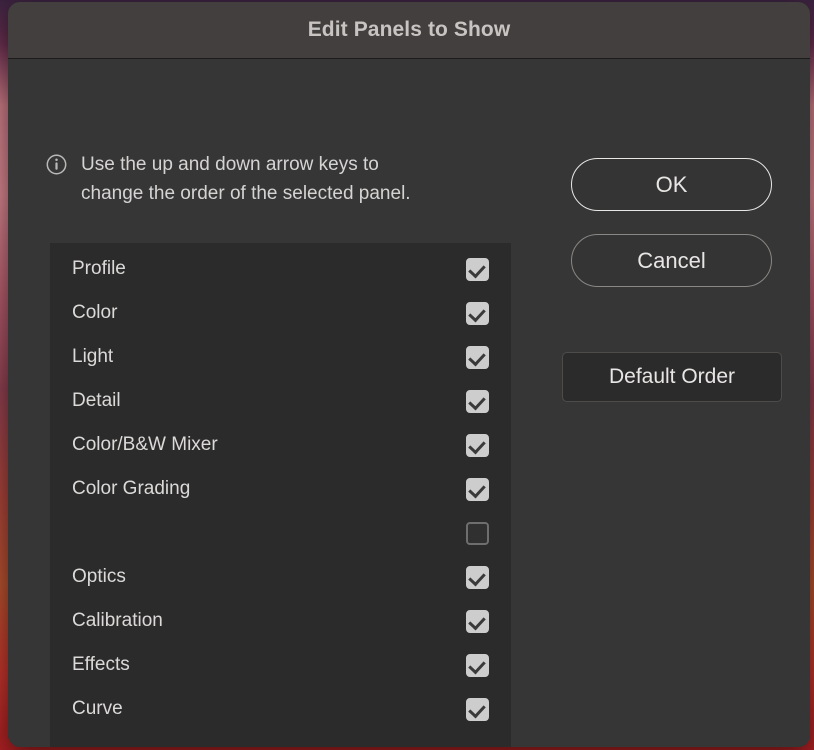  Describe the element at coordinates (96, 400) in the screenshot. I see `panel-list-row-label: Detail` at that location.